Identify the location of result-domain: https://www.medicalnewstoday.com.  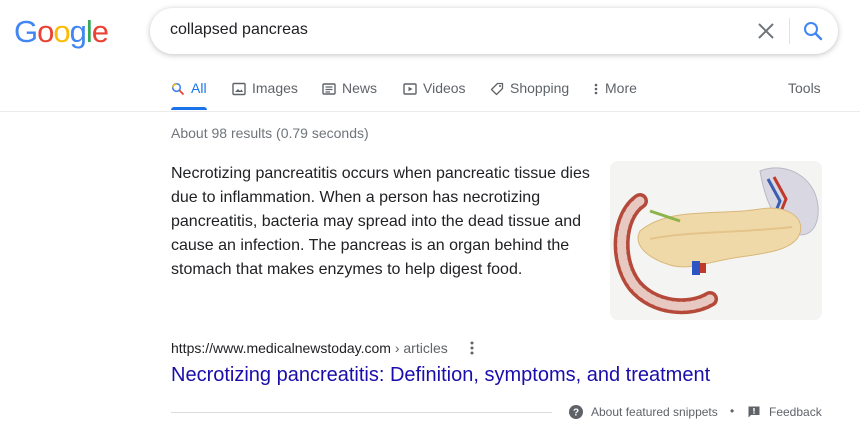
(281, 348).